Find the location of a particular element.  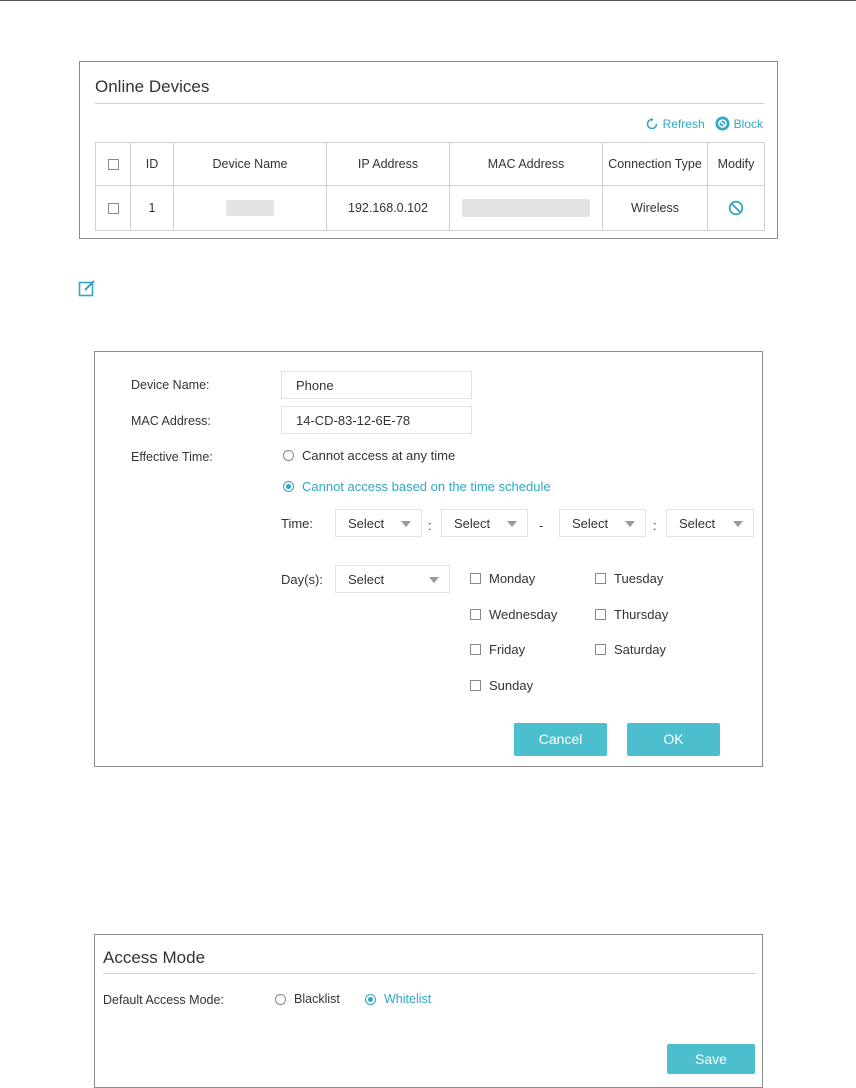

day-label: Tuesday is located at coordinates (639, 578).